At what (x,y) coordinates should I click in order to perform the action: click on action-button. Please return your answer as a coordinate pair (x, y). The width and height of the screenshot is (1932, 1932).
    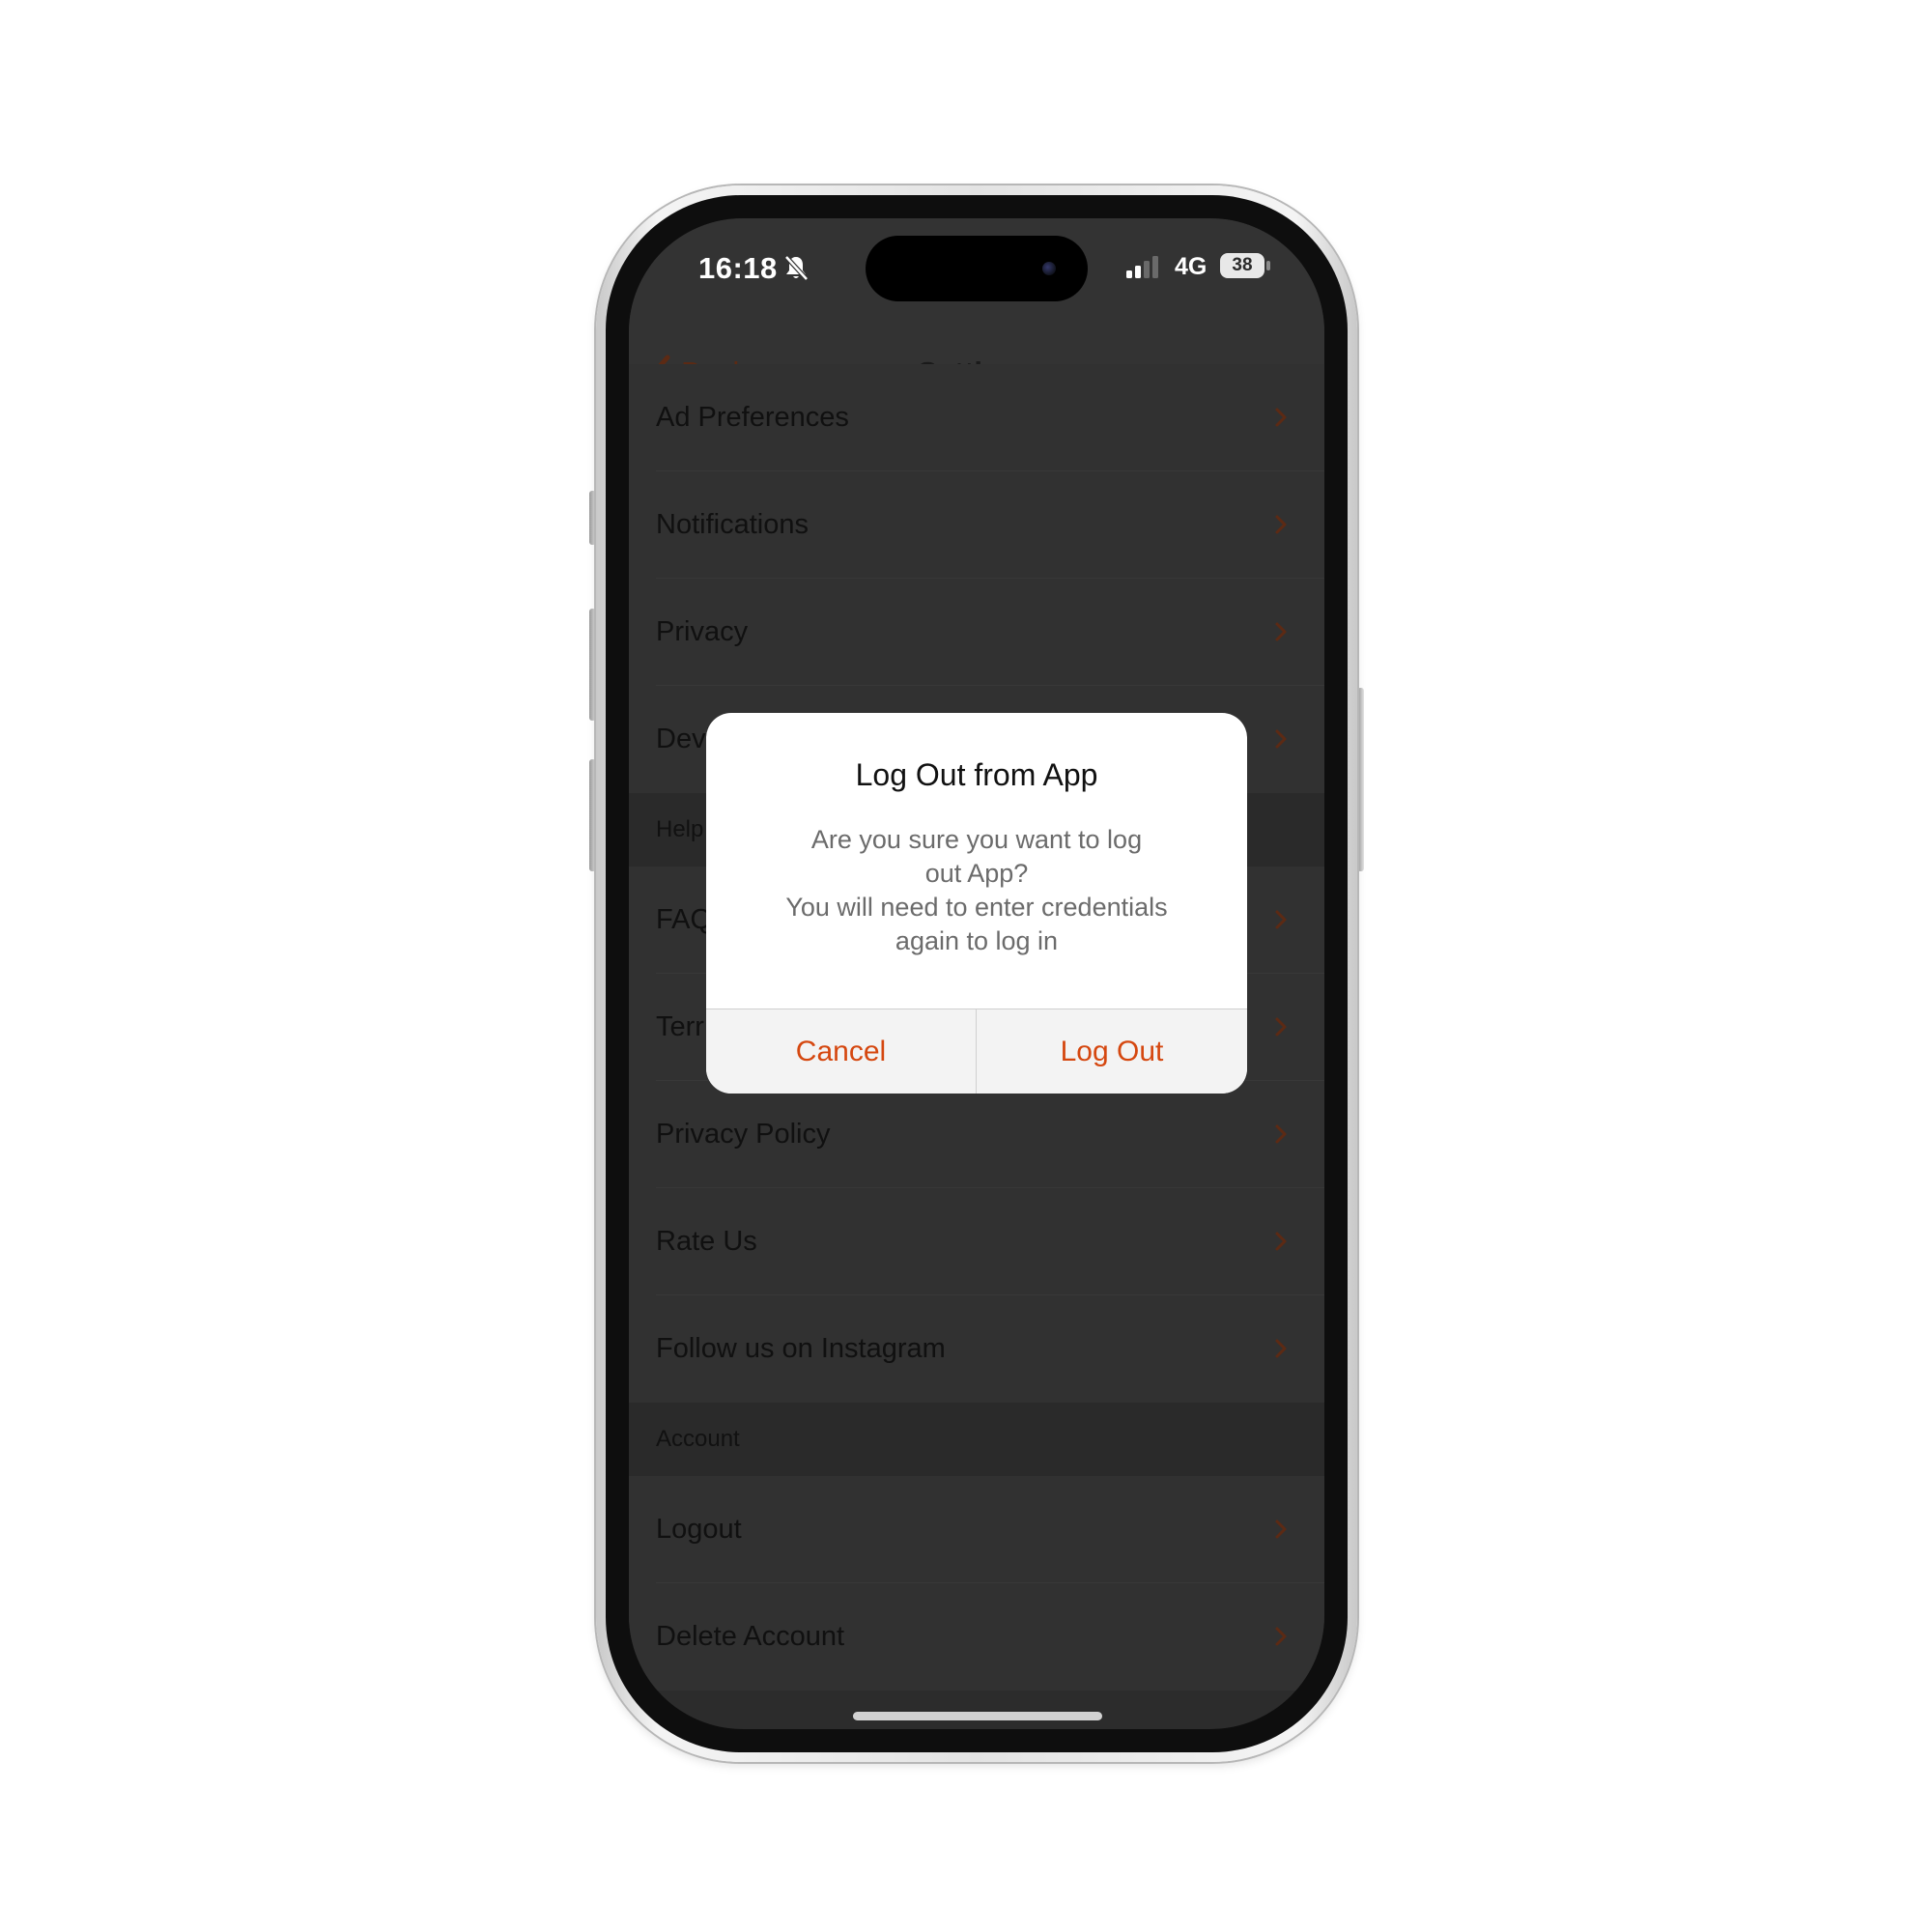
    Looking at the image, I should click on (592, 518).